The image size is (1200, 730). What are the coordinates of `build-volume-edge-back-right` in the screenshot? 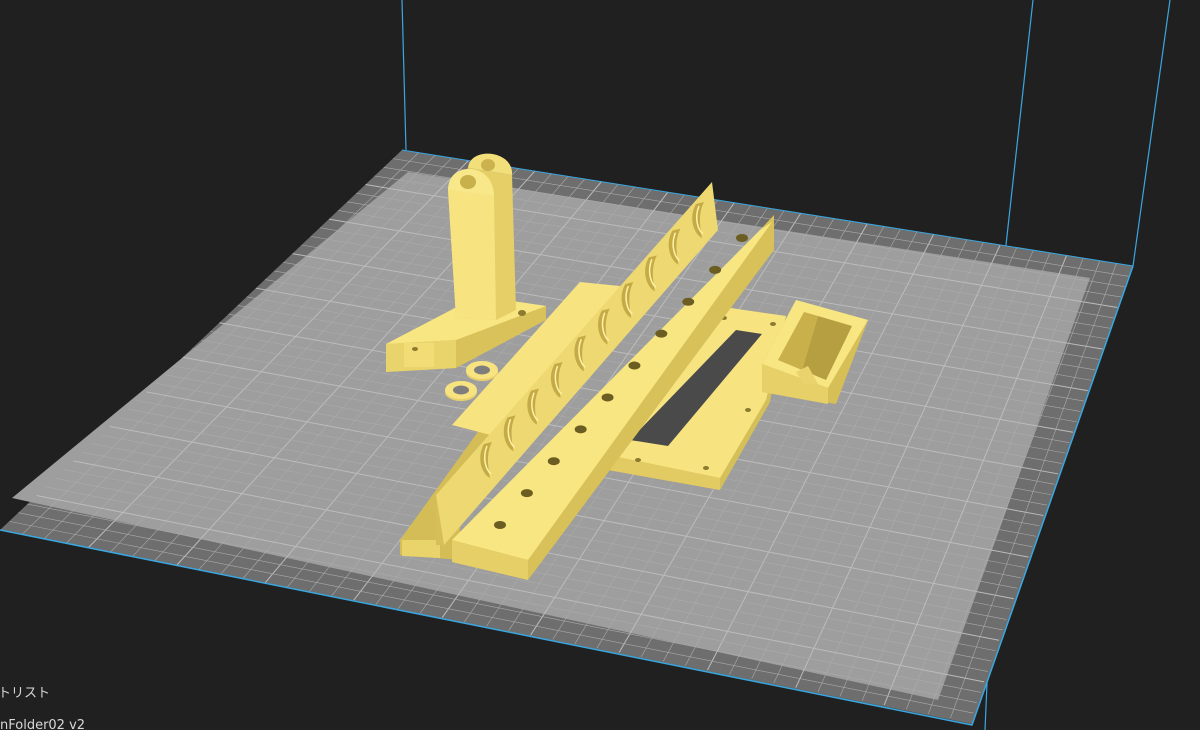 It's located at (1019, 123).